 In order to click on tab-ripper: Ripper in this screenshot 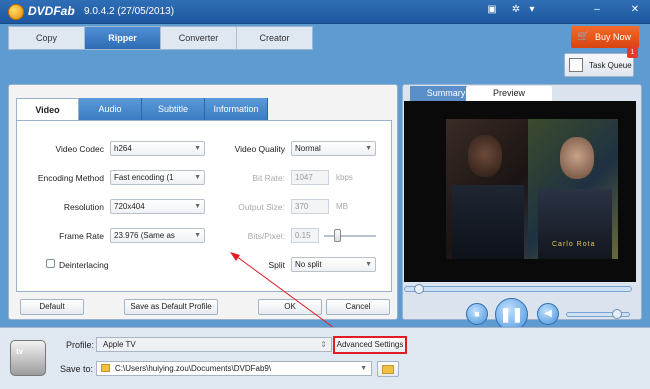, I will do `click(123, 38)`.